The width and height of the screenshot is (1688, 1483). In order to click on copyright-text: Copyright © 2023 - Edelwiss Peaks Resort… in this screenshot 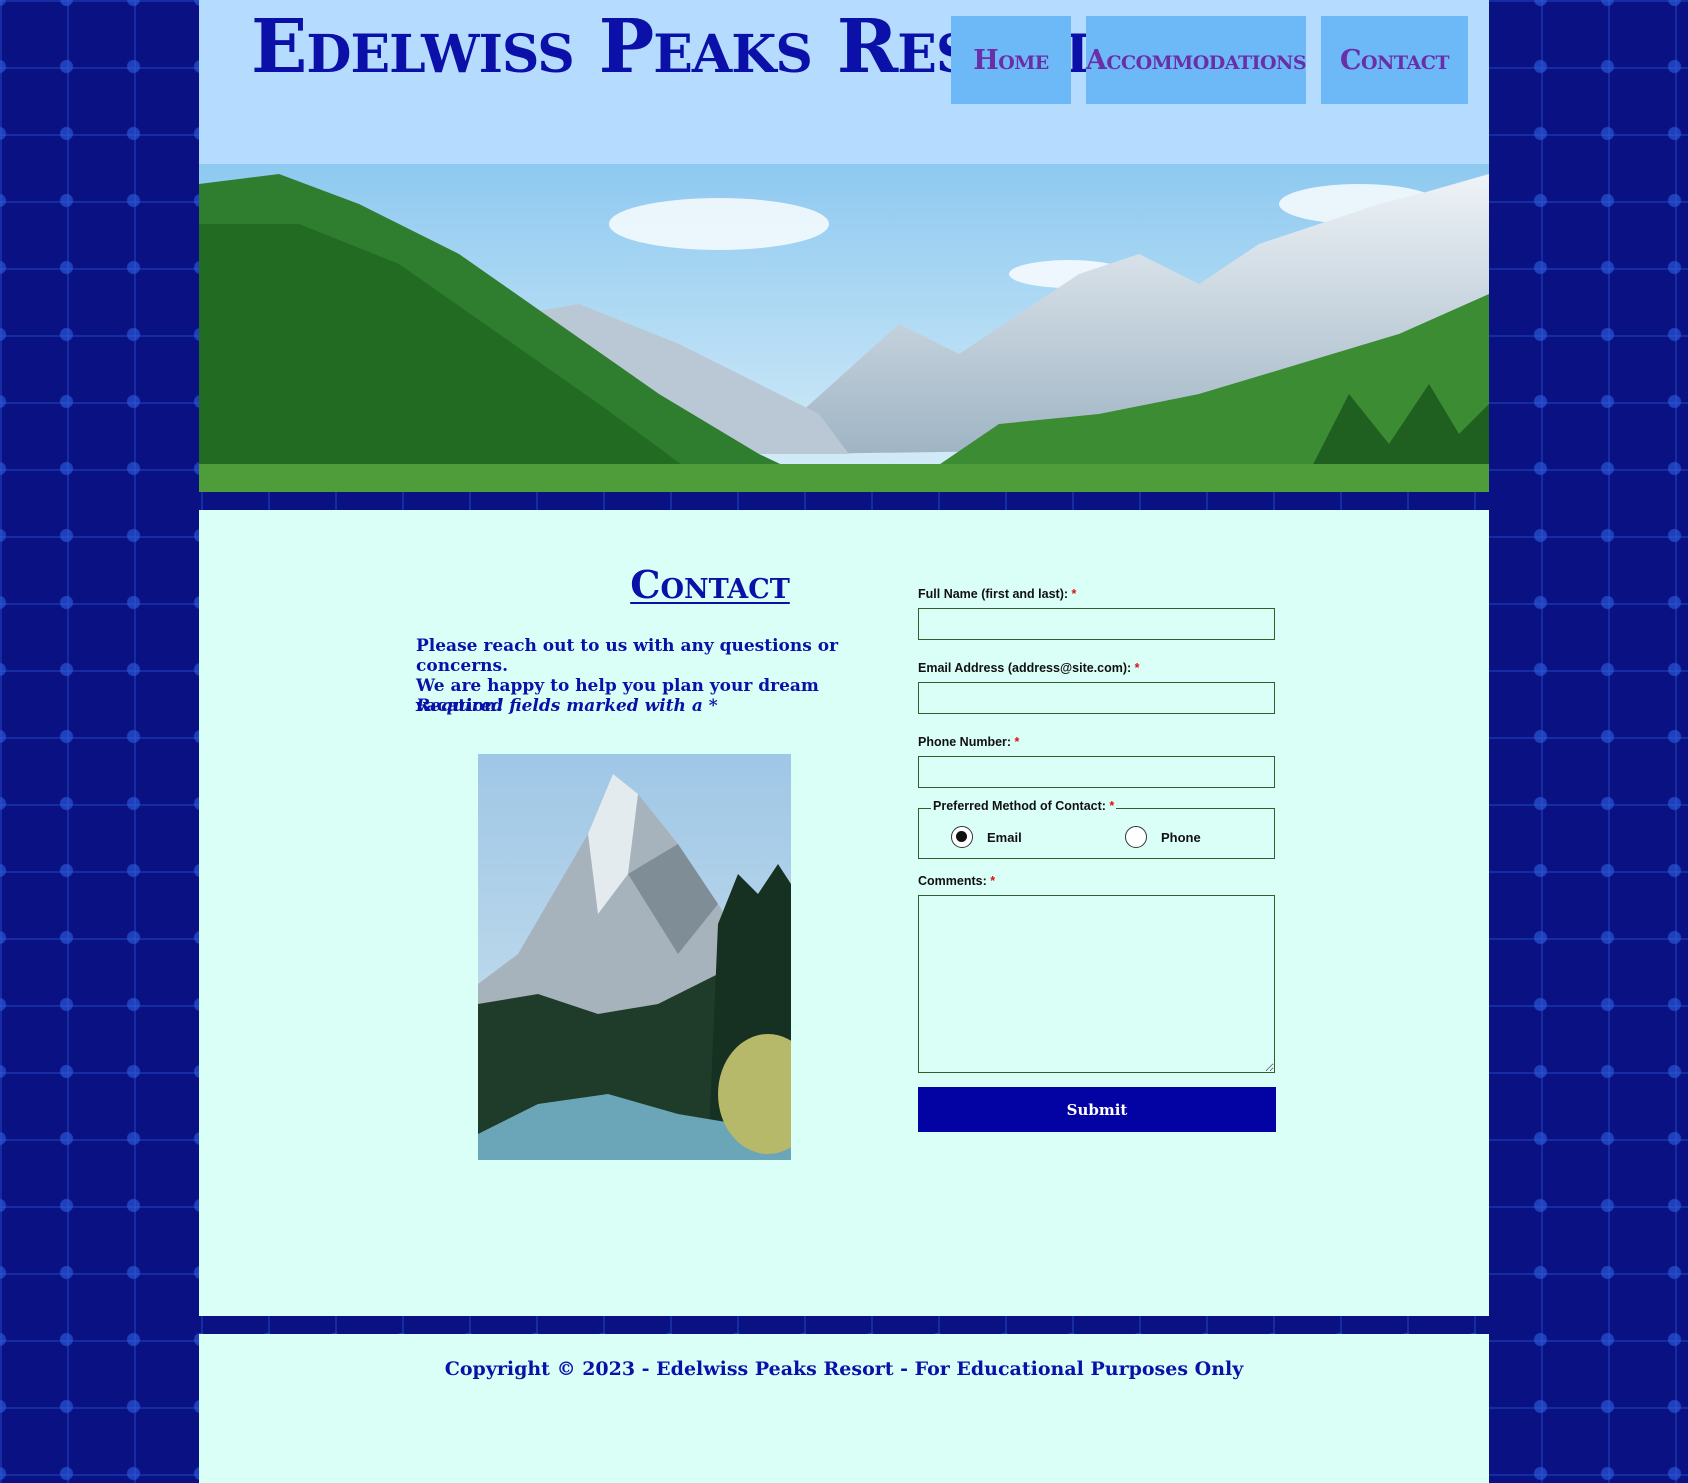, I will do `click(844, 1369)`.